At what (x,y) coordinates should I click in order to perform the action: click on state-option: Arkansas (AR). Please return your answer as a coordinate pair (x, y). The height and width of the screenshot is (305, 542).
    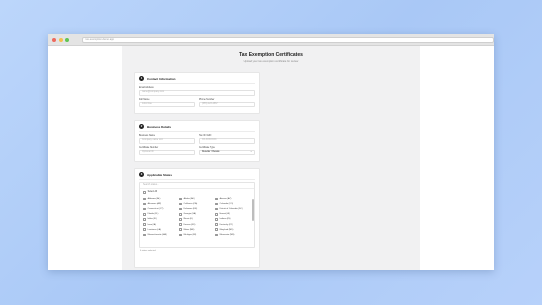
    Looking at the image, I should click on (161, 204).